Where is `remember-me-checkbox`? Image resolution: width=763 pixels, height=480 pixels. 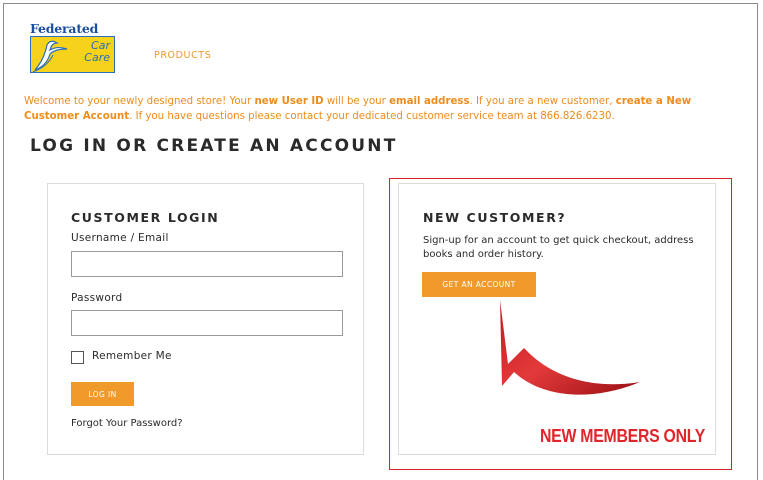
remember-me-checkbox is located at coordinates (77, 357).